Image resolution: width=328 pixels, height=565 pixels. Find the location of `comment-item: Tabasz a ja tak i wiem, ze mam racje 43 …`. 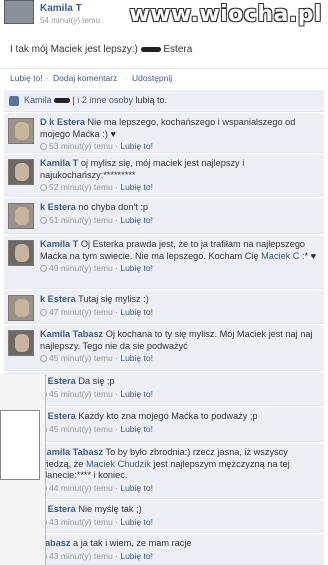

comment-item: Tabasz a ja tak i wiem, ze mam racje 43 … is located at coordinates (164, 549).